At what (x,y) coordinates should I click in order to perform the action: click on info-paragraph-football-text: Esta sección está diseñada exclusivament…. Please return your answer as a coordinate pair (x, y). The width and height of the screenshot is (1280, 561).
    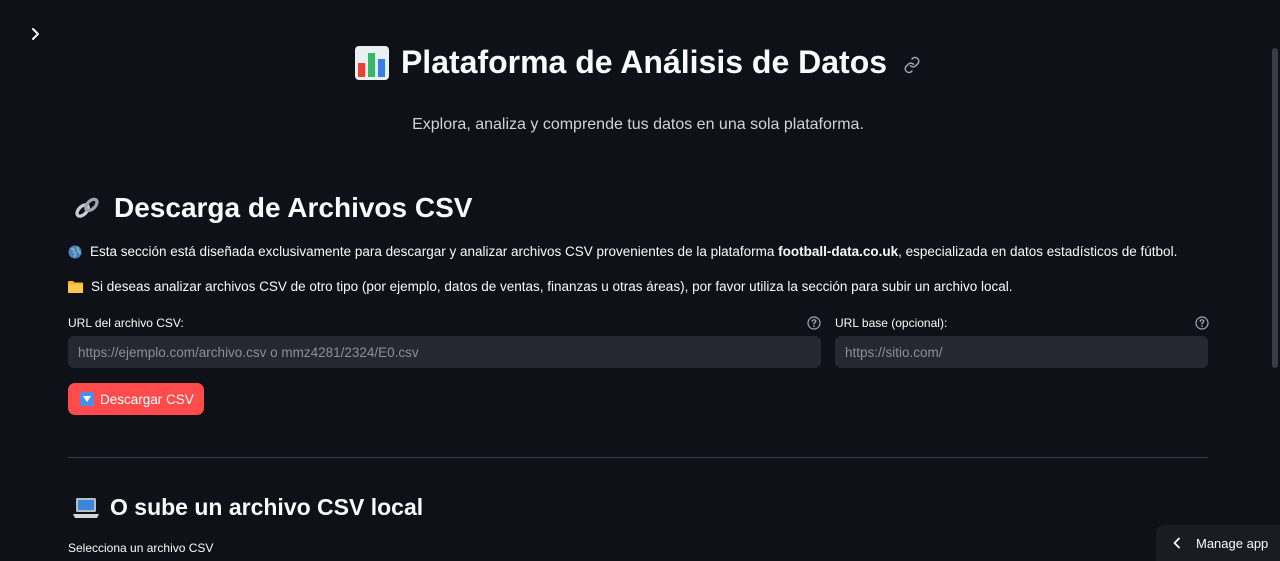
    Looking at the image, I should click on (634, 251).